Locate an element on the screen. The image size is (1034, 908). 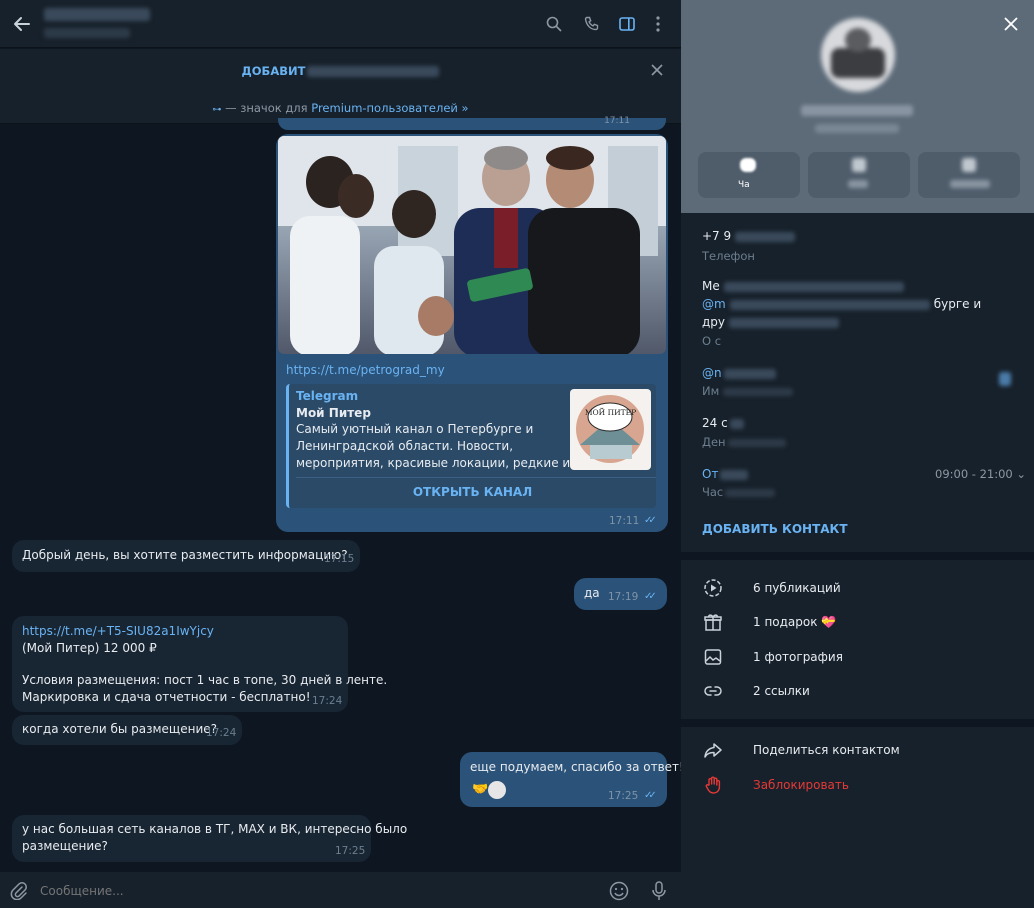
section-divider is located at coordinates (857, 556).